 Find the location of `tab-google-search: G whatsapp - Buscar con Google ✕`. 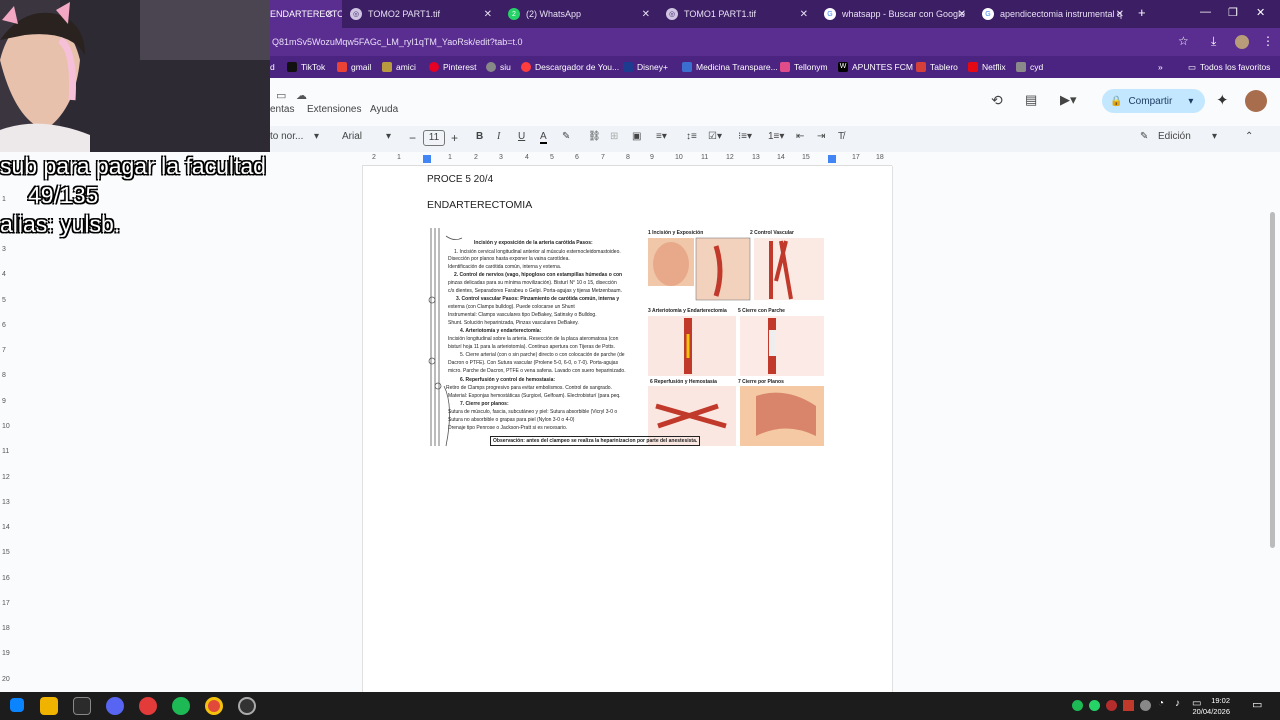

tab-google-search: G whatsapp - Buscar con Google ✕ is located at coordinates (895, 14).